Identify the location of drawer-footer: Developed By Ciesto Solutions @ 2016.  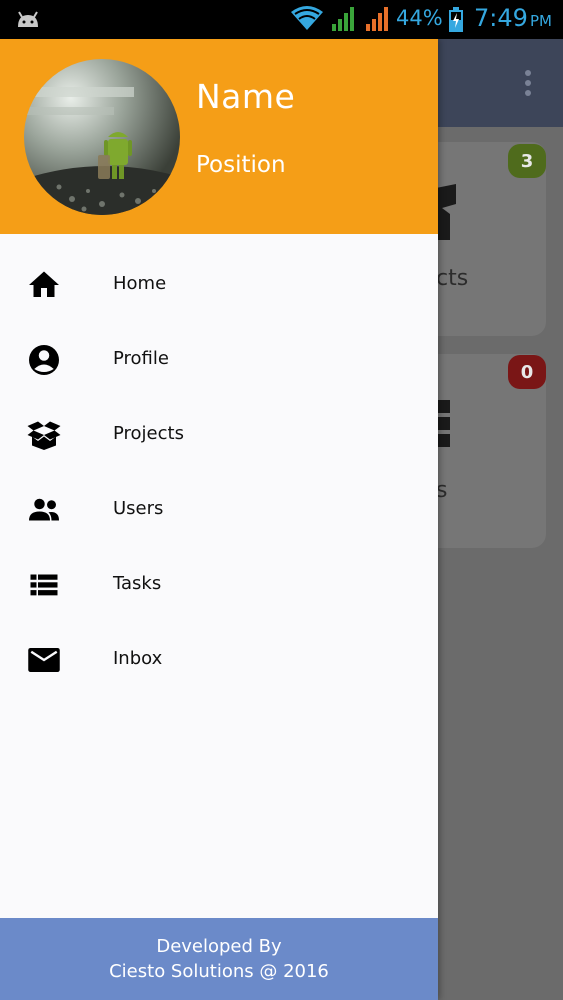
(219, 959).